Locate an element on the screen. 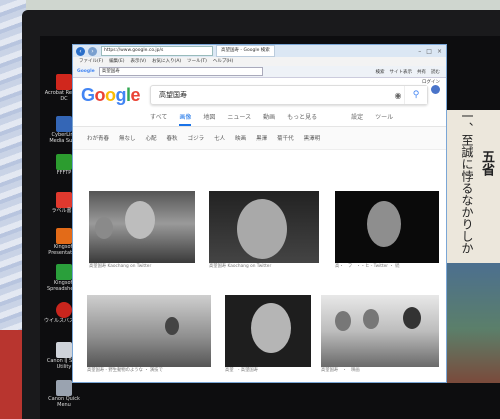  toolbar-search-button: 検索 is located at coordinates (380, 72).